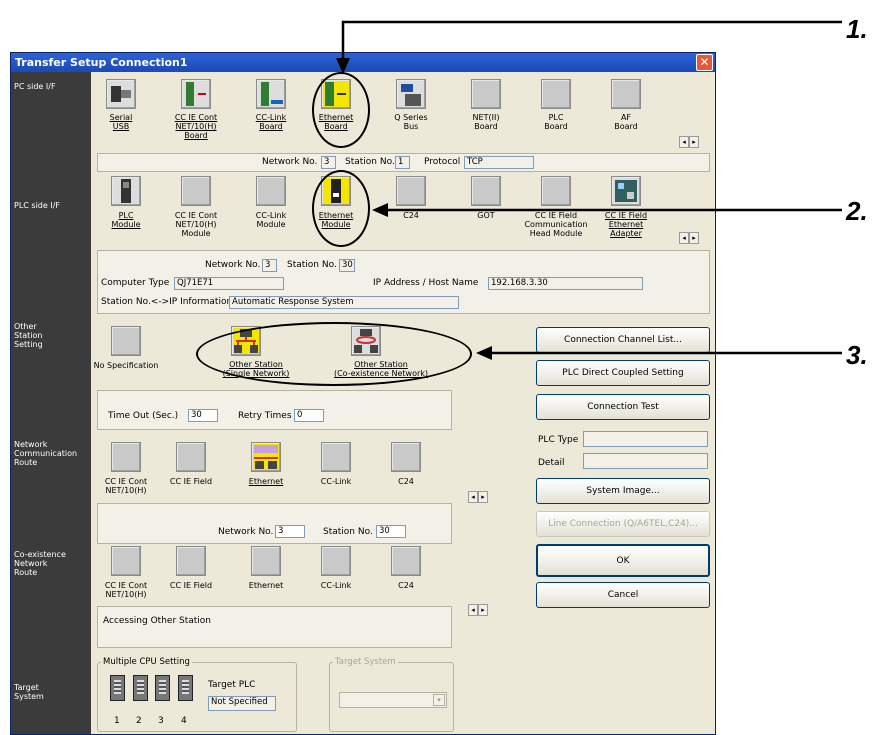 Image resolution: width=876 pixels, height=735 pixels. What do you see at coordinates (607, 210) in the screenshot?
I see `callout-2-arrow` at bounding box center [607, 210].